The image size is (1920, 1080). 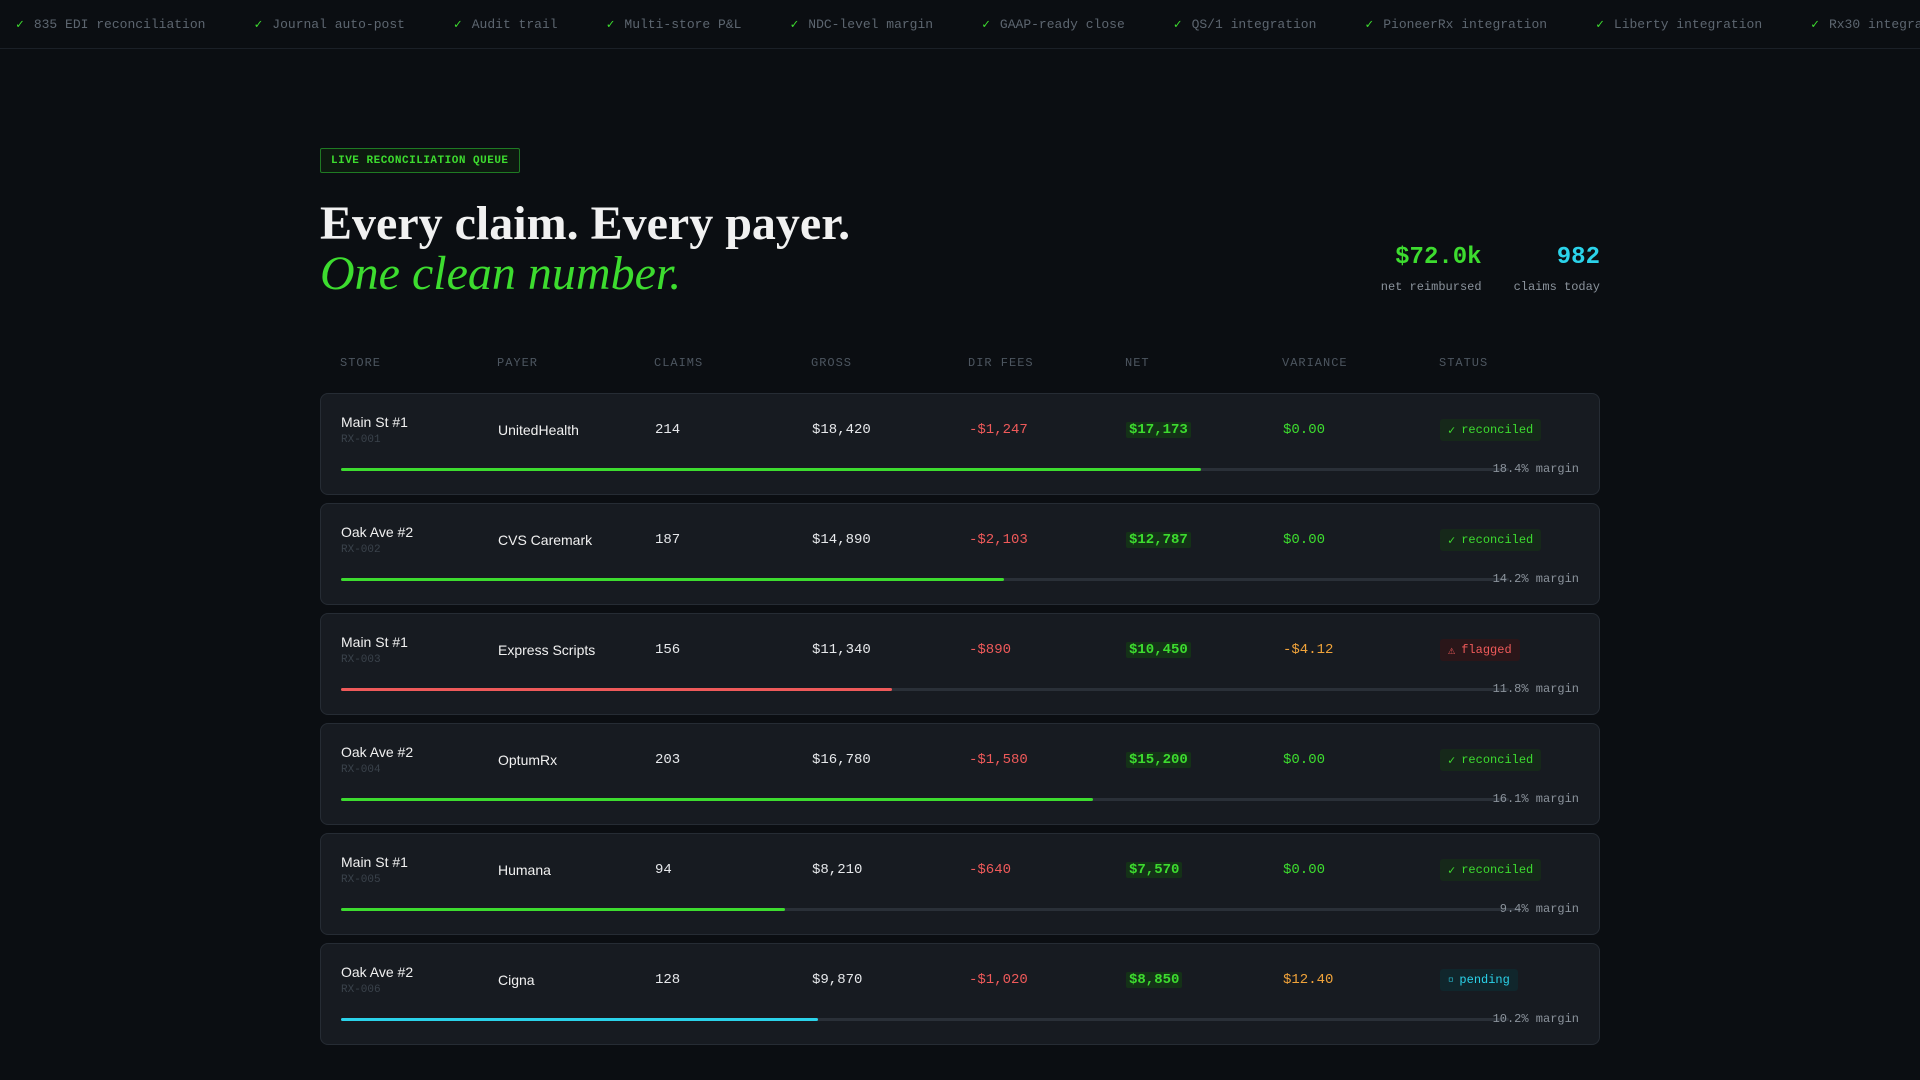 What do you see at coordinates (585, 223) in the screenshot?
I see `page-headline: Every claim. Every payer.` at bounding box center [585, 223].